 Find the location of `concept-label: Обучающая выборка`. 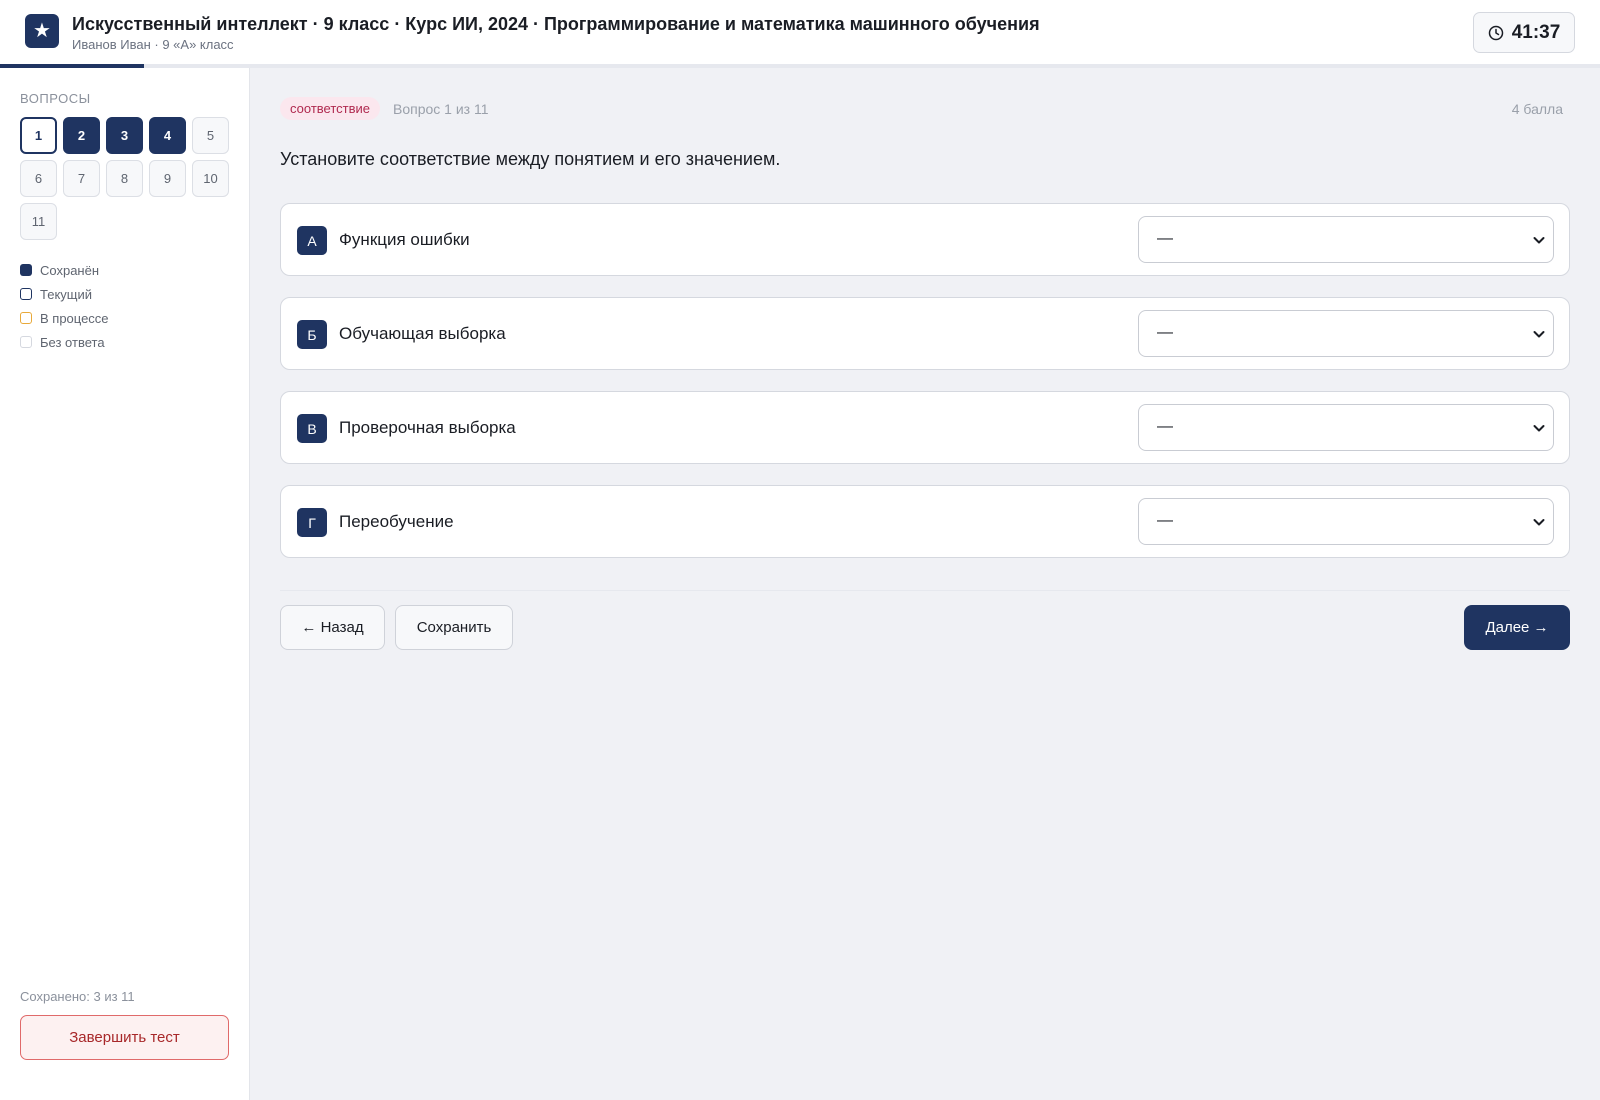

concept-label: Обучающая выборка is located at coordinates (422, 333).